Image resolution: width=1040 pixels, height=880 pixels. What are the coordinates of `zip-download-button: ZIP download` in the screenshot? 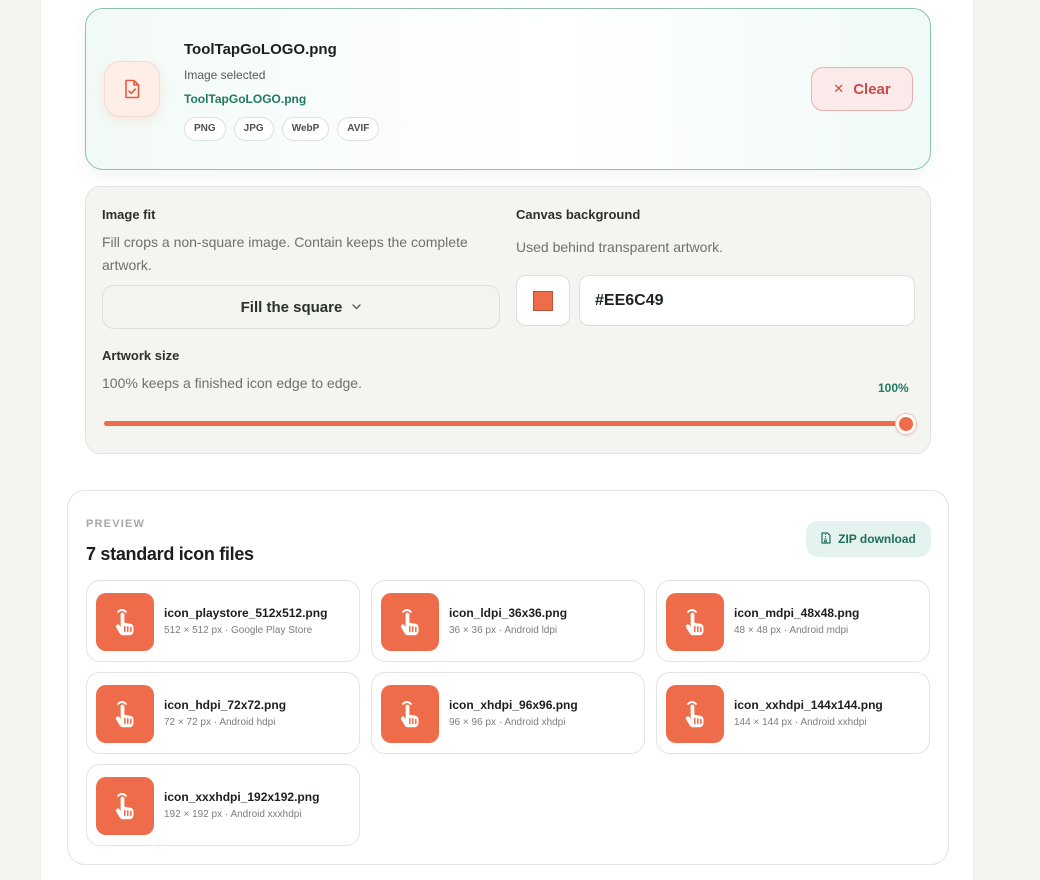 It's located at (868, 539).